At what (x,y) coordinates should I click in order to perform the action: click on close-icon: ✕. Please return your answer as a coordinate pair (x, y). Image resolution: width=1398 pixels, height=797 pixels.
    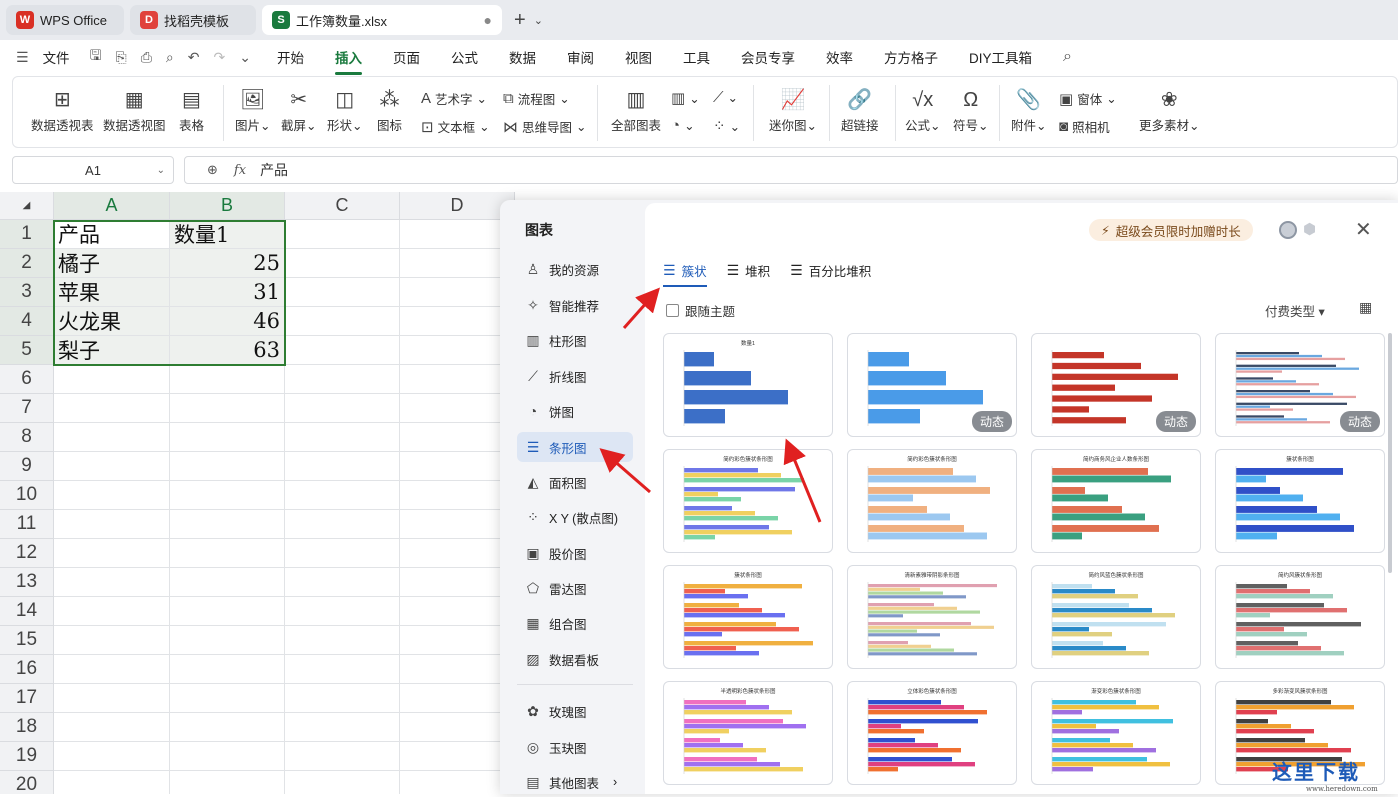
    Looking at the image, I should click on (1363, 229).